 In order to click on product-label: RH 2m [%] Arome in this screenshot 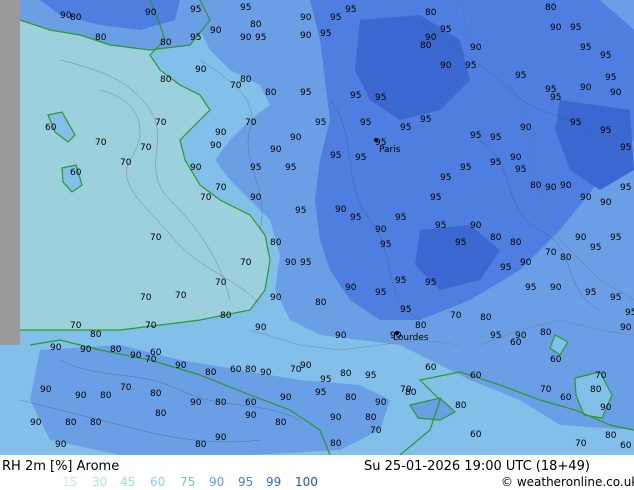, I will do `click(60, 466)`.